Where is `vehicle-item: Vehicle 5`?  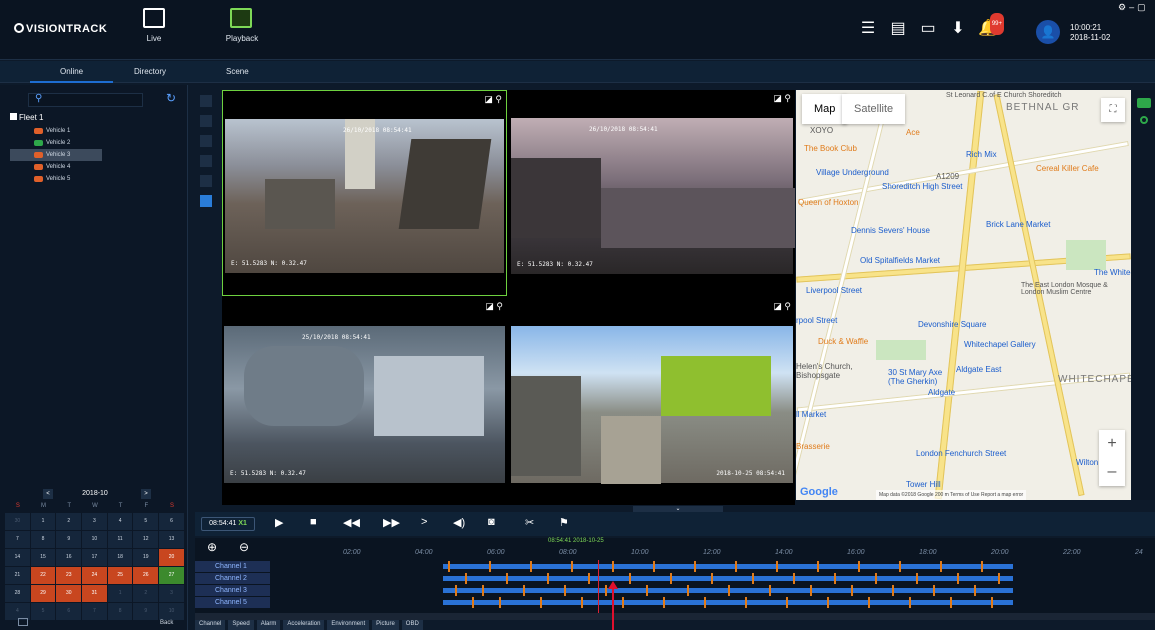
vehicle-item: Vehicle 5 is located at coordinates (56, 179).